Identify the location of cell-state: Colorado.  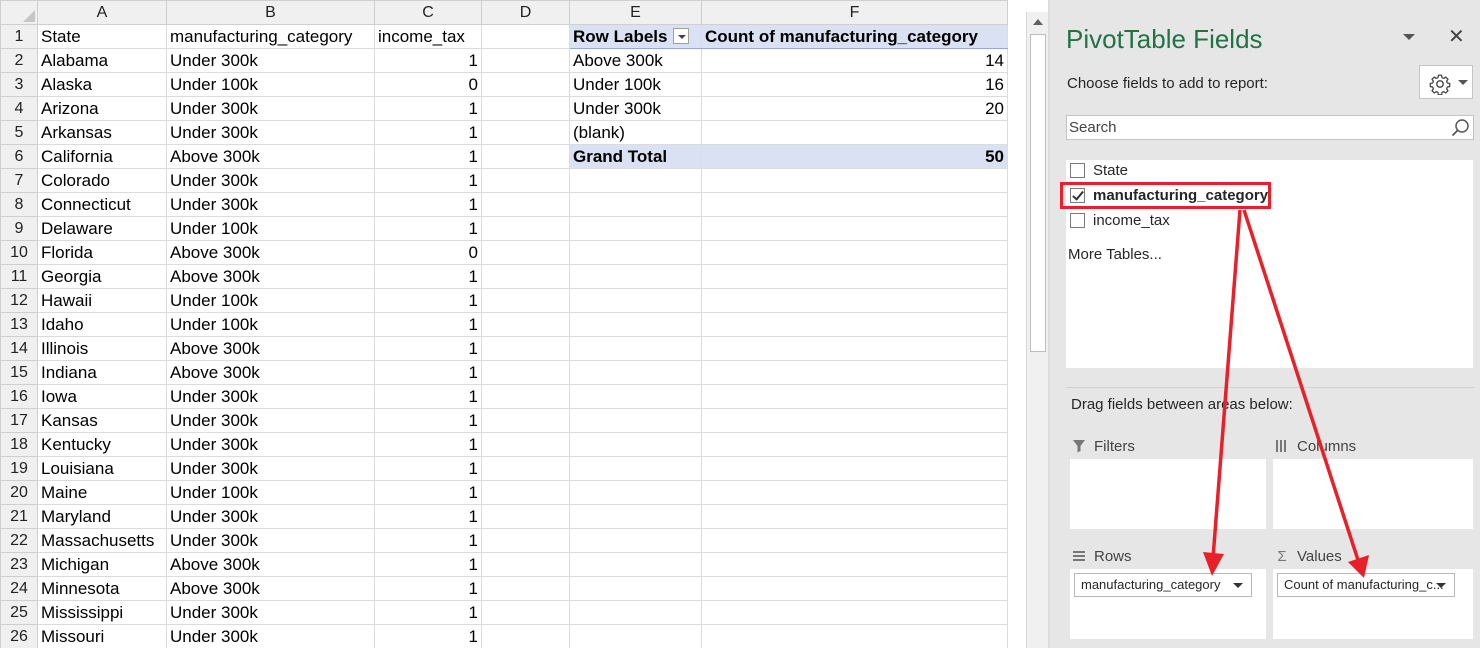
(102, 180).